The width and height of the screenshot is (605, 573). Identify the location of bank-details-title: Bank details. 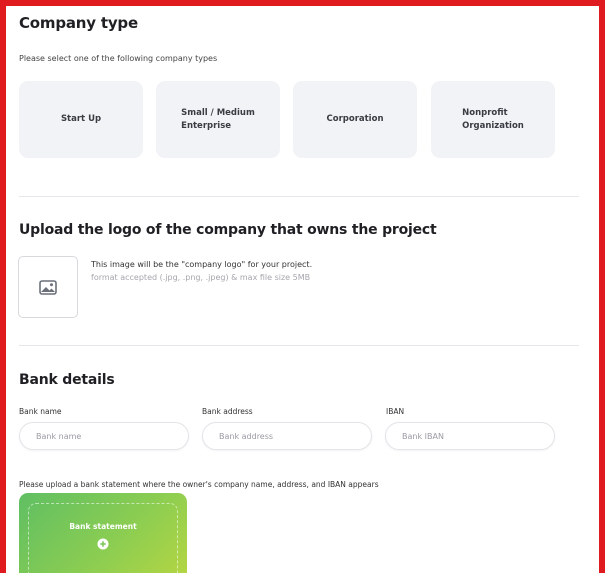
(67, 380).